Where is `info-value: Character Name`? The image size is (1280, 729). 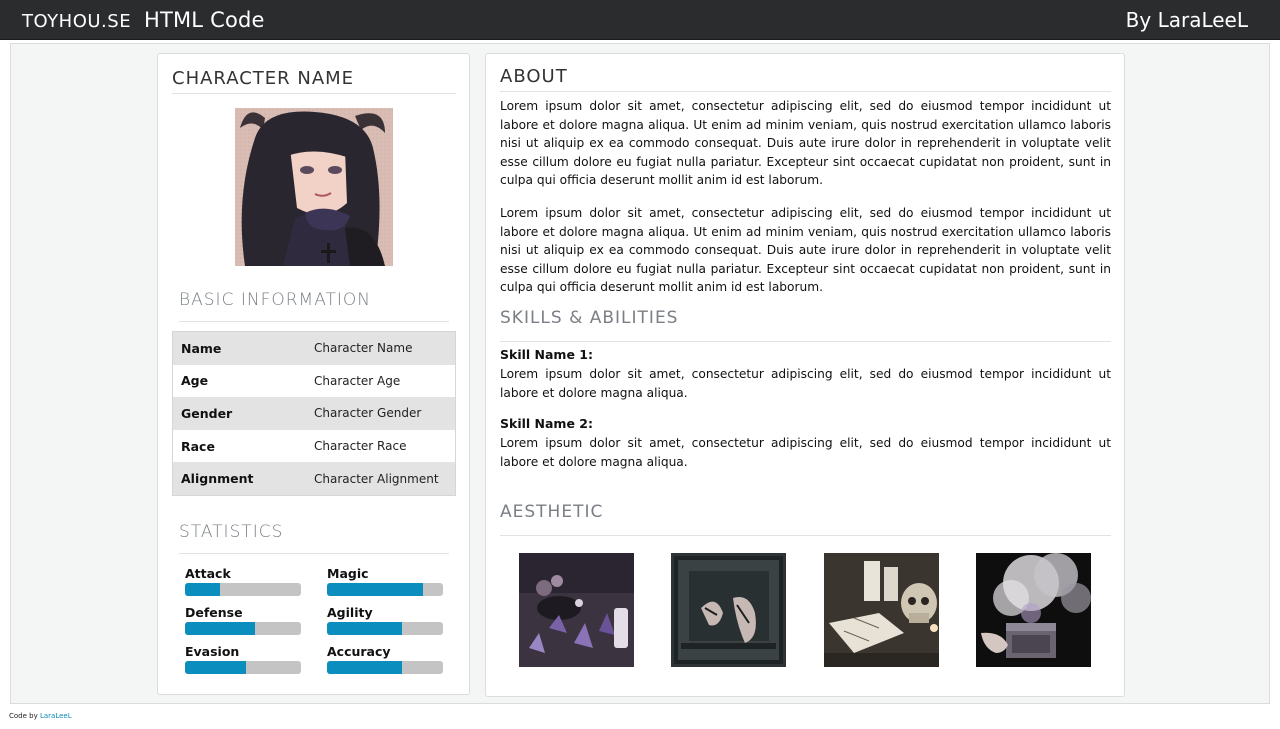
info-value: Character Name is located at coordinates (363, 348).